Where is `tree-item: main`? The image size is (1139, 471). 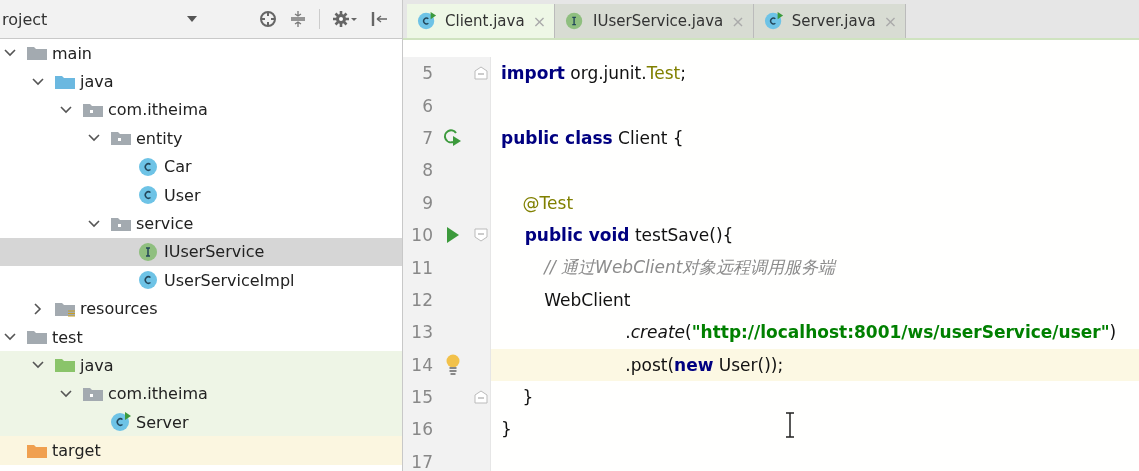
tree-item: main is located at coordinates (201, 53).